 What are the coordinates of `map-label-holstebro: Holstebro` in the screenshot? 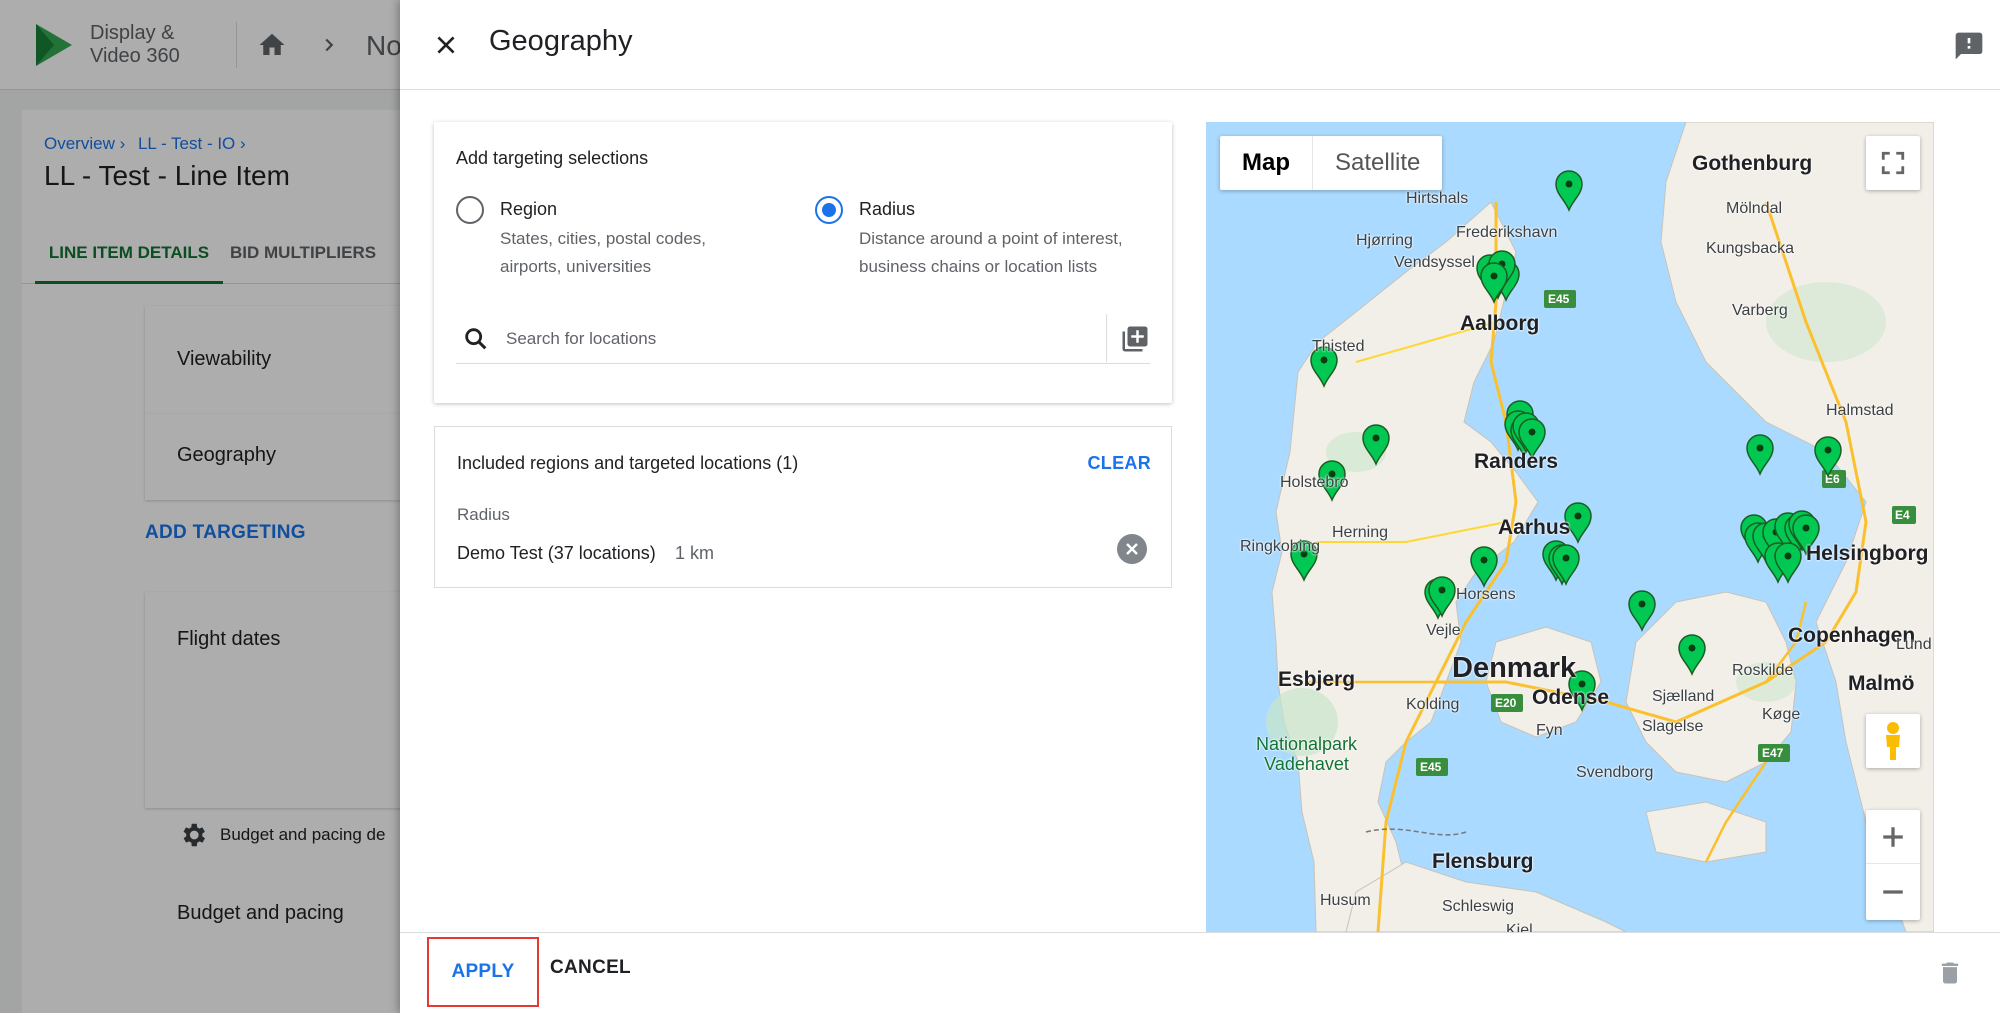 It's located at (1314, 482).